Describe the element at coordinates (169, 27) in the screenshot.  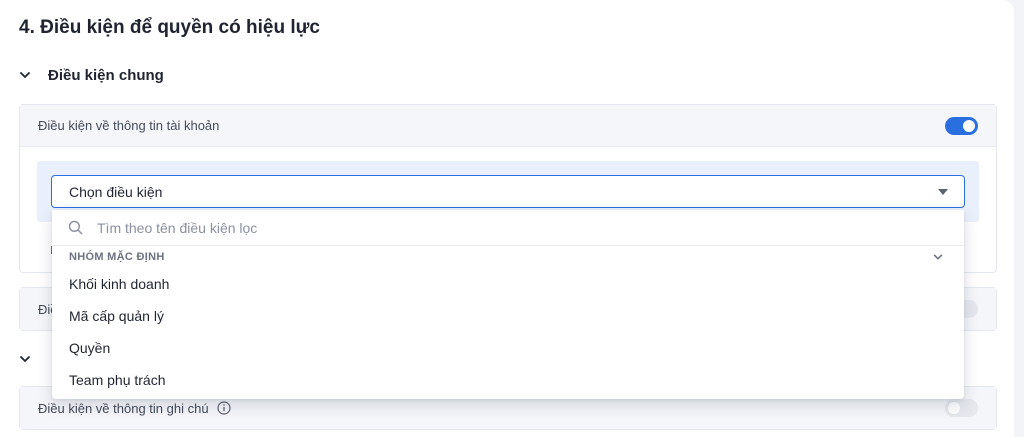
I see `section-title: 4. Điều kiện để quyền có hiệu lực` at that location.